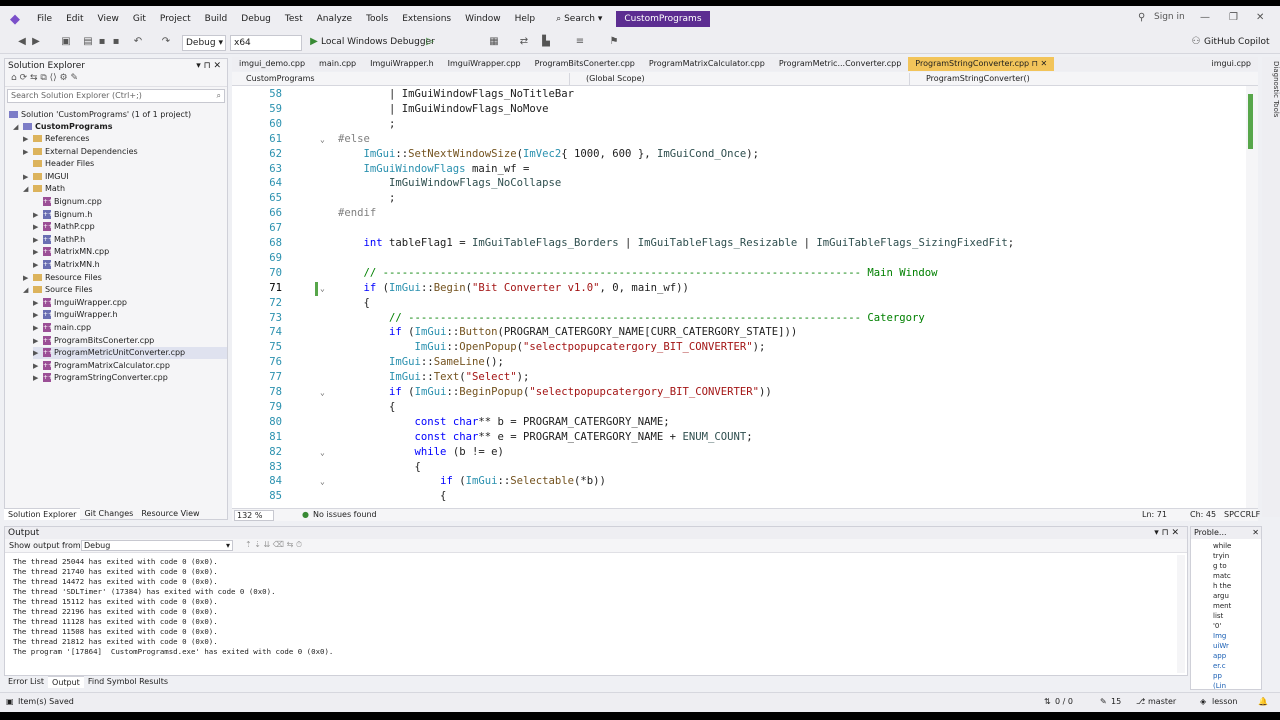 The height and width of the screenshot is (720, 1280). Describe the element at coordinates (28, 290) in the screenshot. I see `expand-arrow-icon: ◢` at that location.